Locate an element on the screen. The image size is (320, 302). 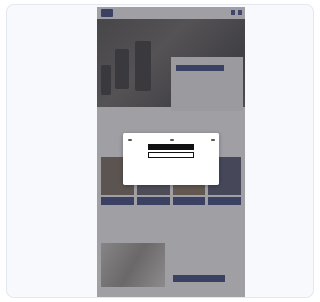
accept-all-button is located at coordinates (171, 147).